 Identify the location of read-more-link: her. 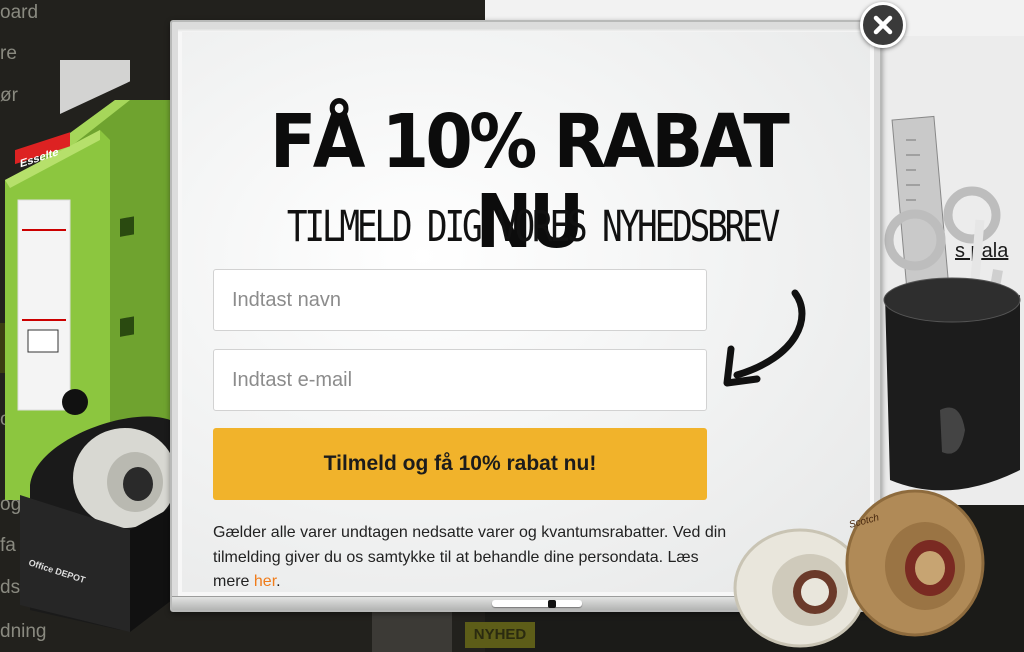
(265, 581).